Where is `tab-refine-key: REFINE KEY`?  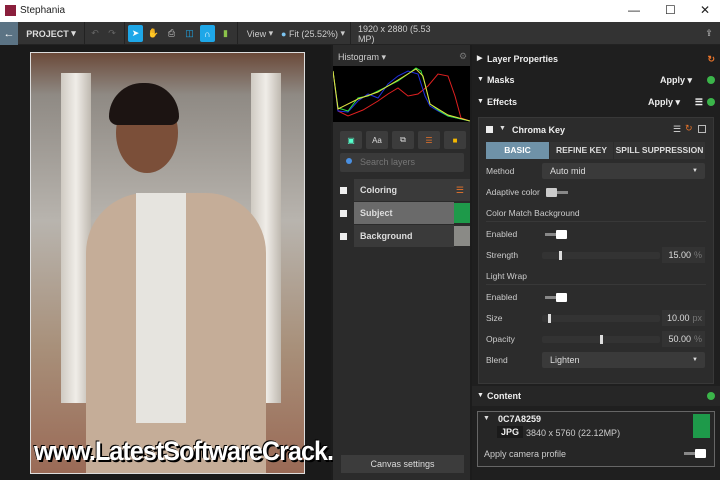
tab-refine-key: REFINE KEY is located at coordinates (581, 150).